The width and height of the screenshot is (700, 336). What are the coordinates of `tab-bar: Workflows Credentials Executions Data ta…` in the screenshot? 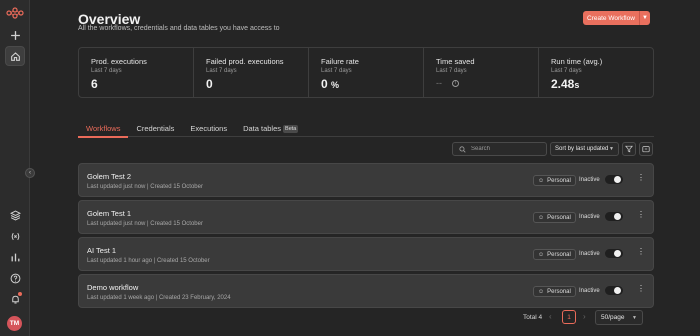 It's located at (366, 131).